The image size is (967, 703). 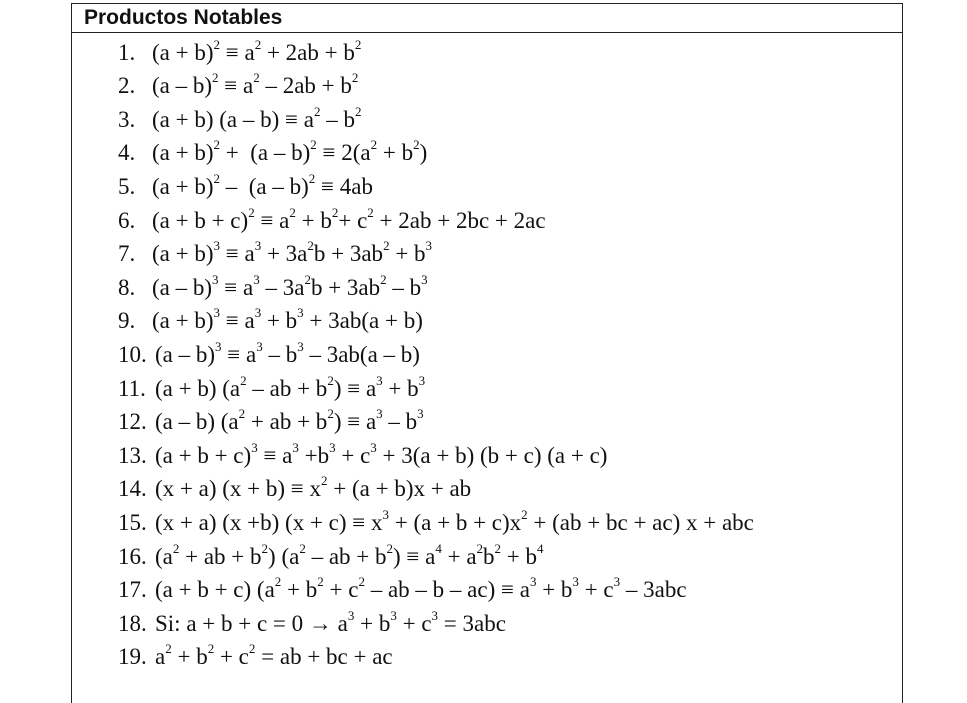 What do you see at coordinates (436, 389) in the screenshot?
I see `formula-row: 11. (a + b) (a2 – ab + b2) ≡ a3 + b3` at bounding box center [436, 389].